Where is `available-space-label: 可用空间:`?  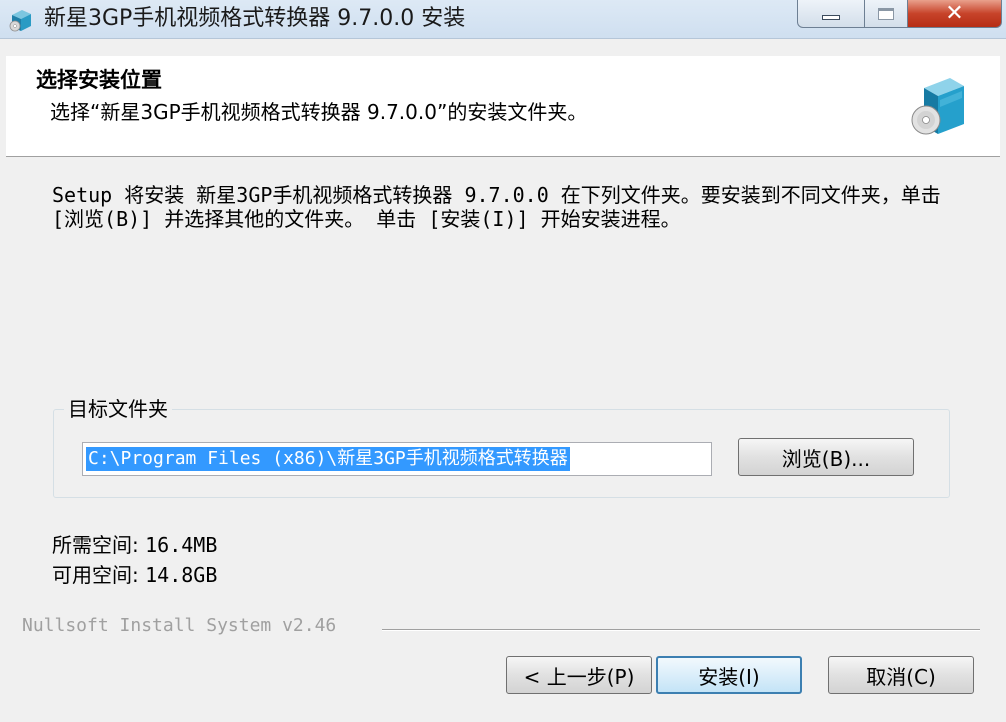 available-space-label: 可用空间: is located at coordinates (95, 575).